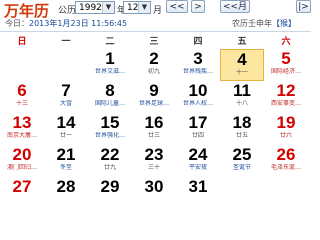 The image size is (320, 240). I want to click on day-cell: 11 十八, so click(242, 97).